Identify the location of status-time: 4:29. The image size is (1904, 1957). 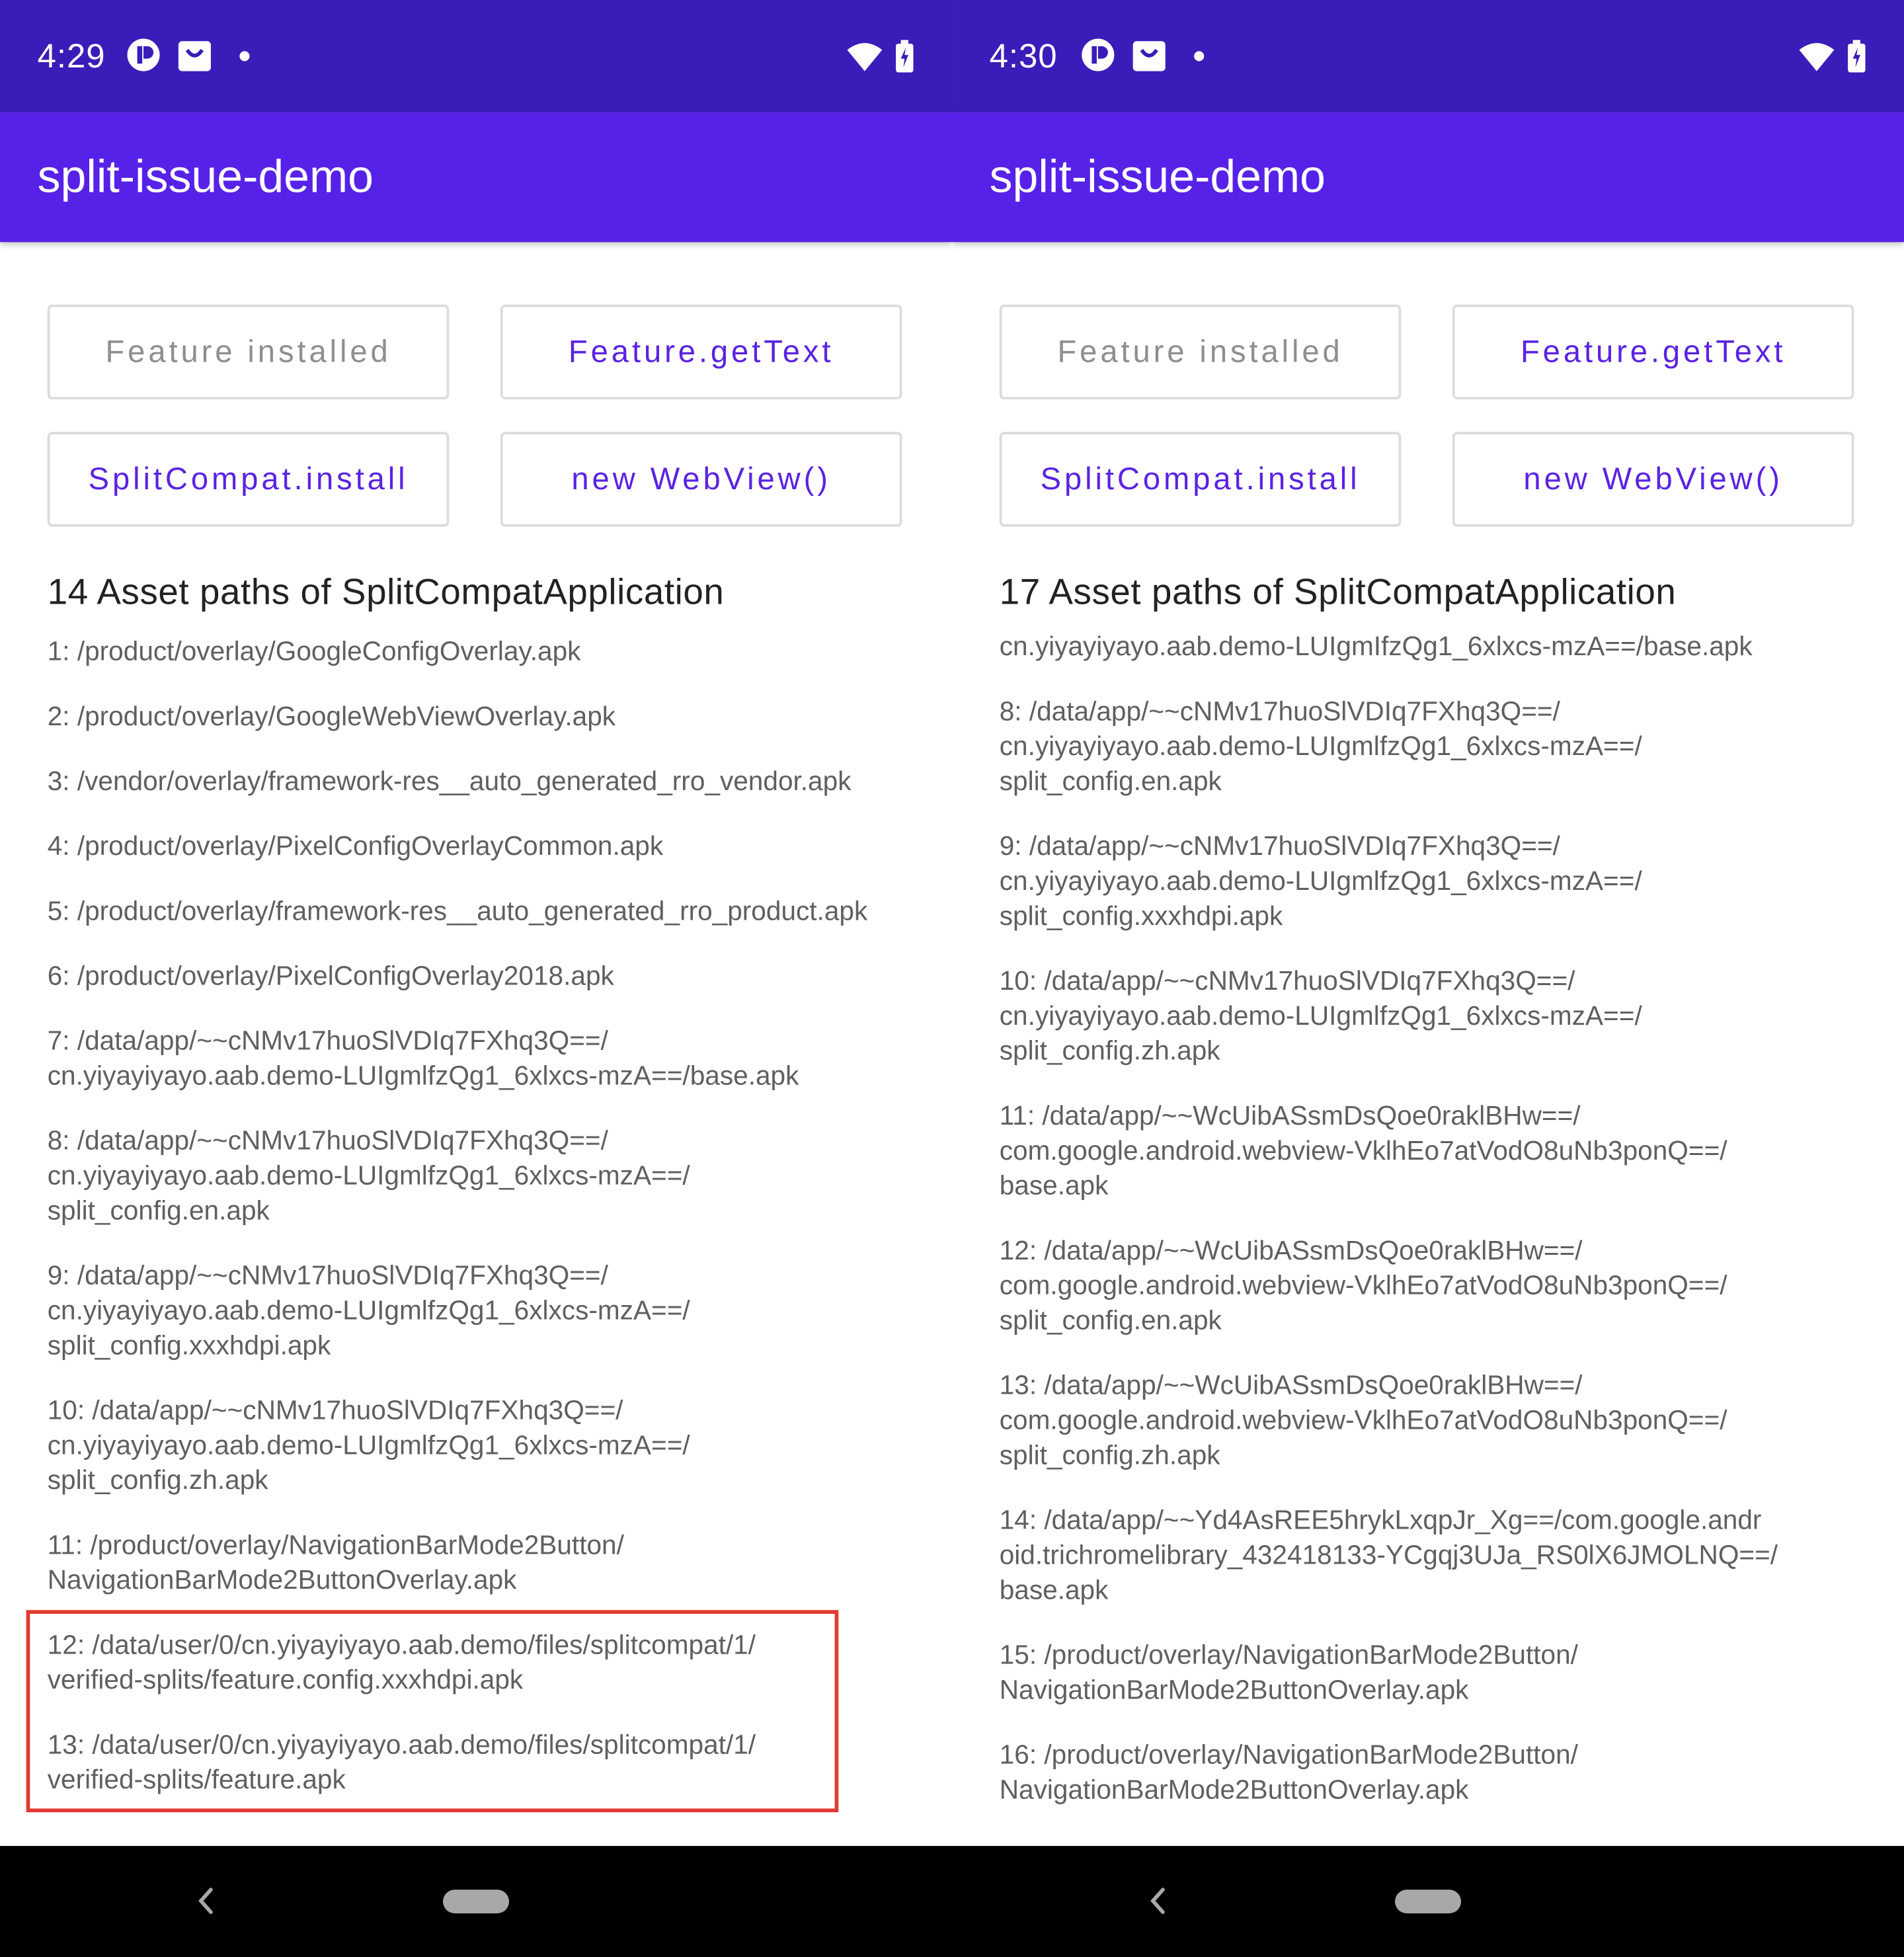
(71, 56).